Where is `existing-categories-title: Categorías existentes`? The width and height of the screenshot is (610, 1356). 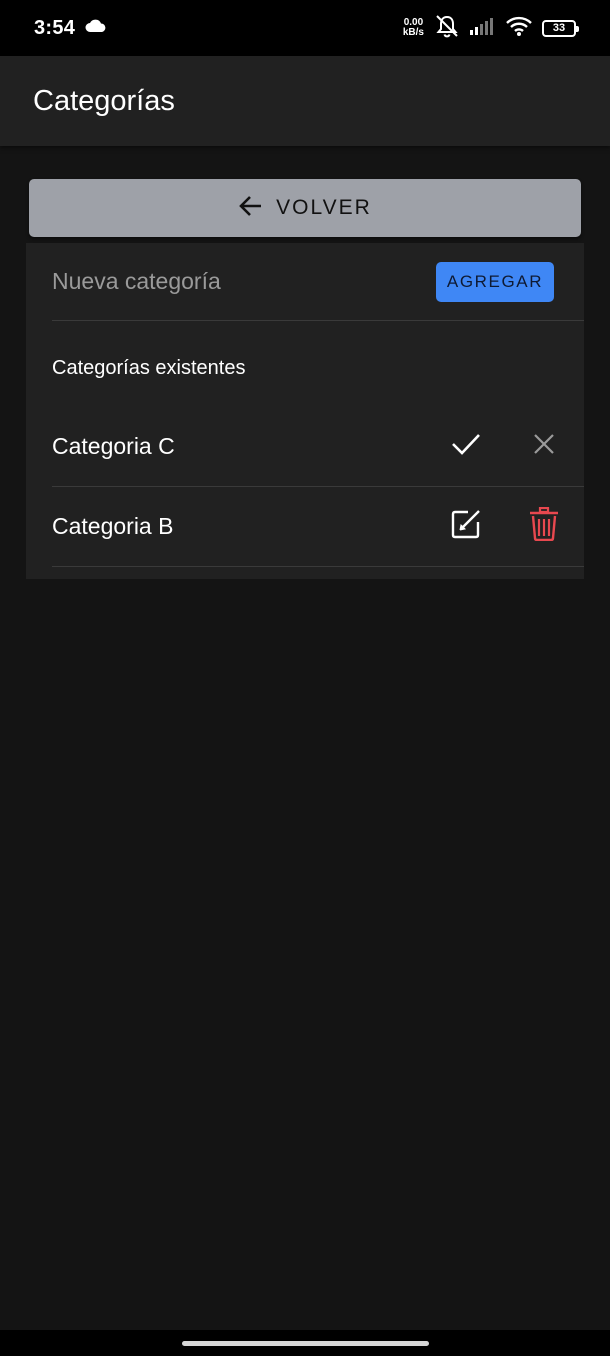 existing-categories-title: Categorías existentes is located at coordinates (149, 368).